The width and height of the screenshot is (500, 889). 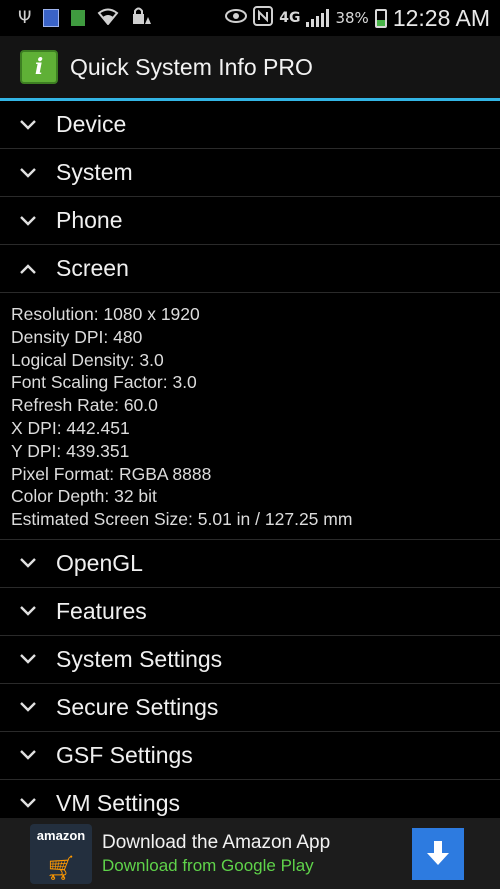 I want to click on section-opengl: OpenGL, so click(x=250, y=564).